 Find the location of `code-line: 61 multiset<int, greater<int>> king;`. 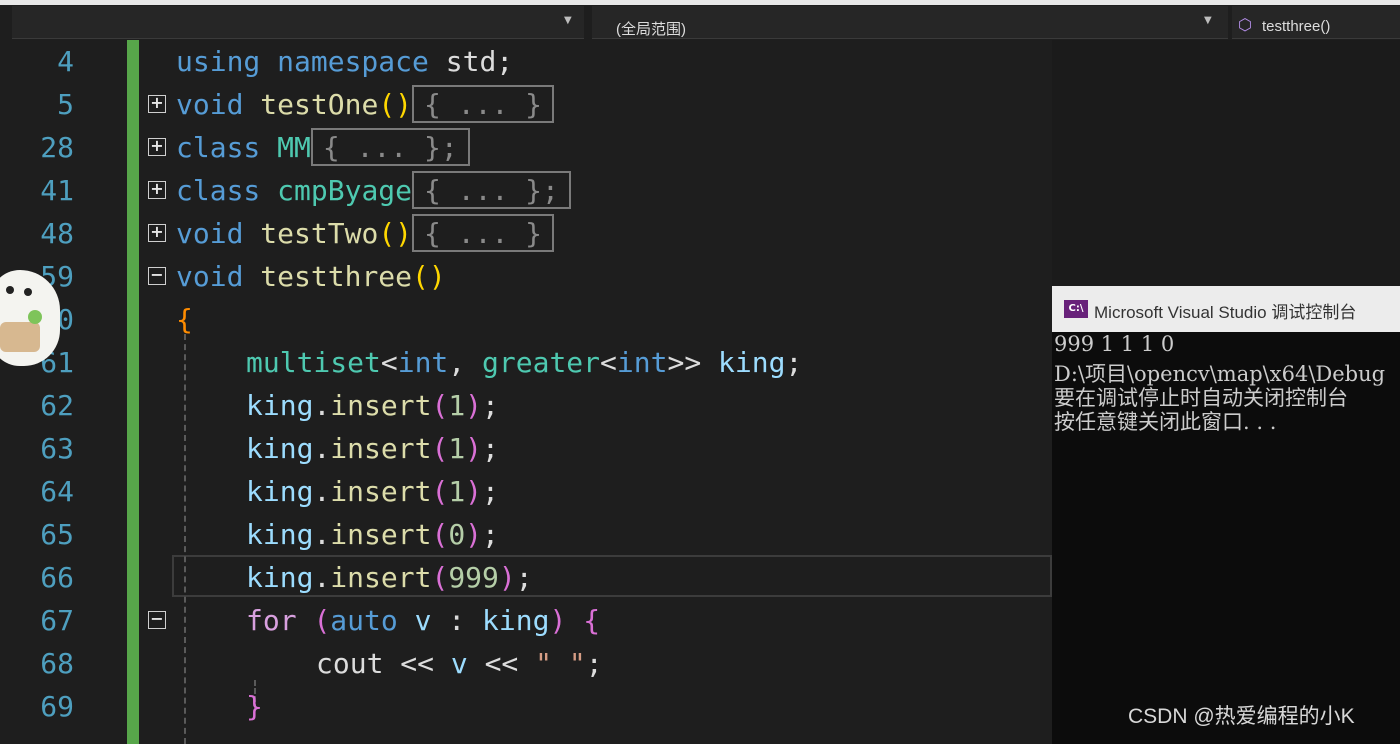

code-line: 61 multiset<int, greater<int>> king; is located at coordinates (526, 362).